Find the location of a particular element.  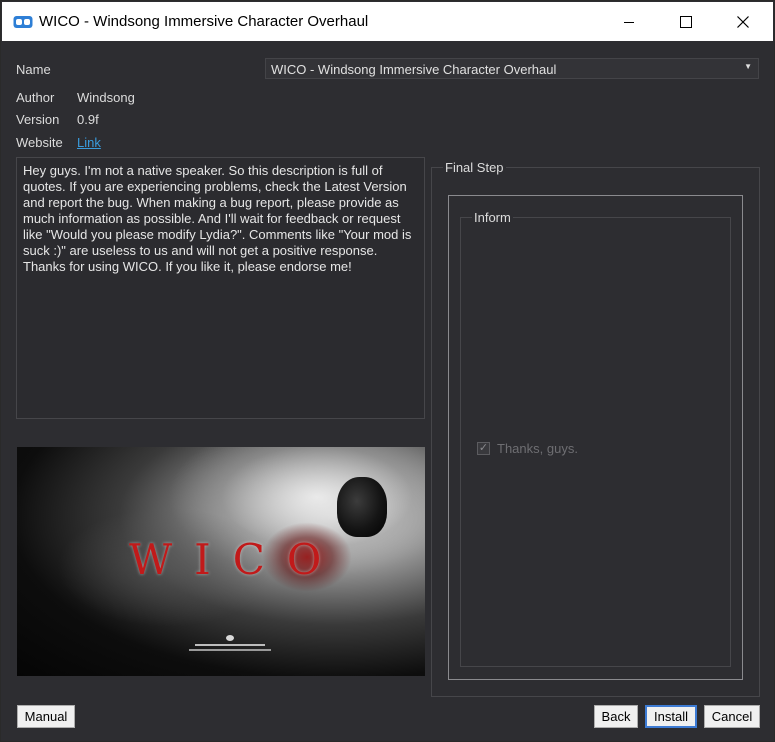

maximize-icon is located at coordinates (686, 22).